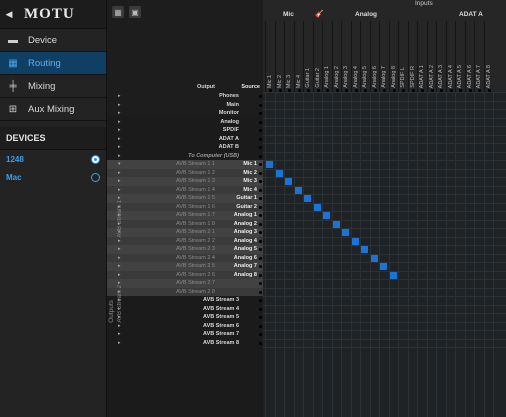 The height and width of the screenshot is (417, 506). I want to click on save-icon: ▦, so click(118, 12).